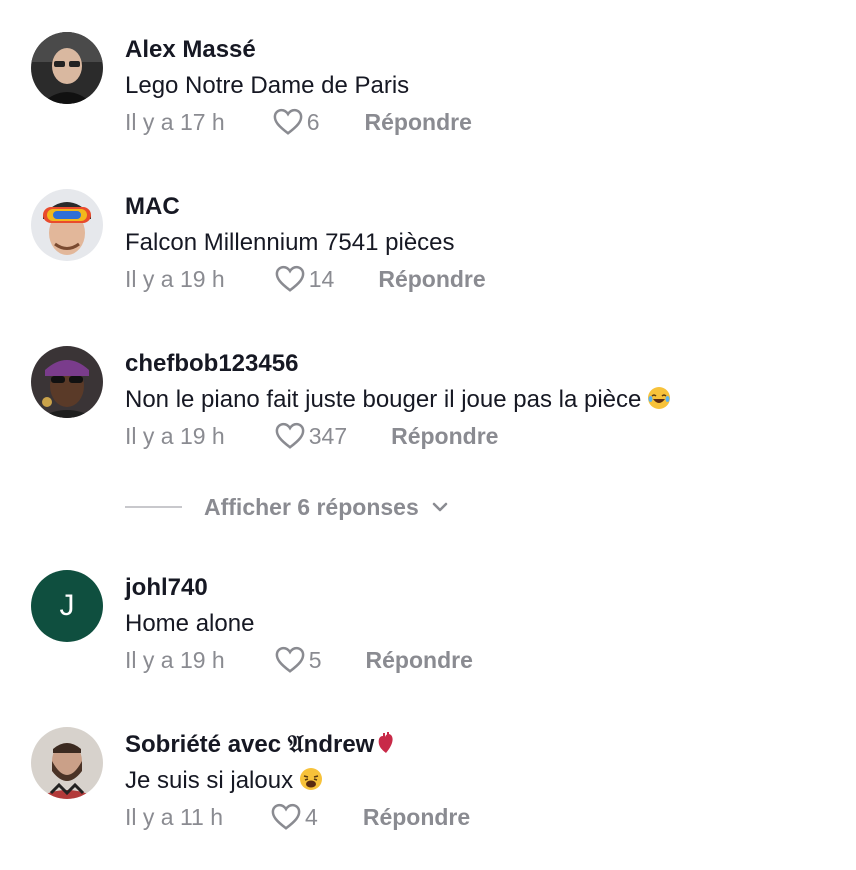 This screenshot has height=870, width=856. What do you see at coordinates (313, 121) in the screenshot?
I see `like-count: 6` at bounding box center [313, 121].